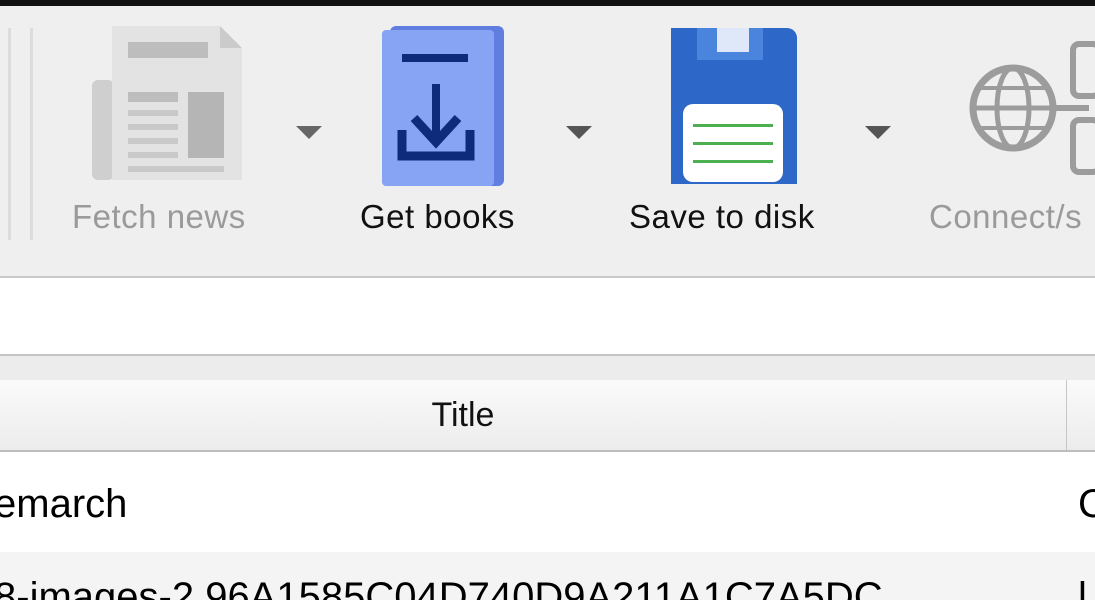 The width and height of the screenshot is (1095, 600). I want to click on save-to-disk-dropdown-arrow, so click(878, 132).